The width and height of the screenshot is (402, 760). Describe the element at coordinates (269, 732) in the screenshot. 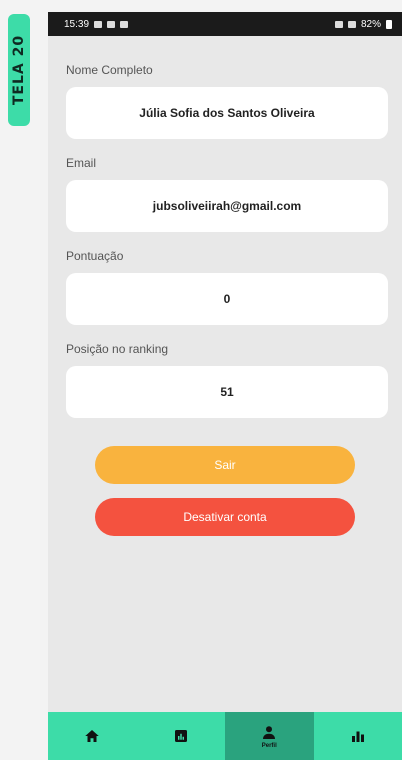

I see `user-icon` at that location.